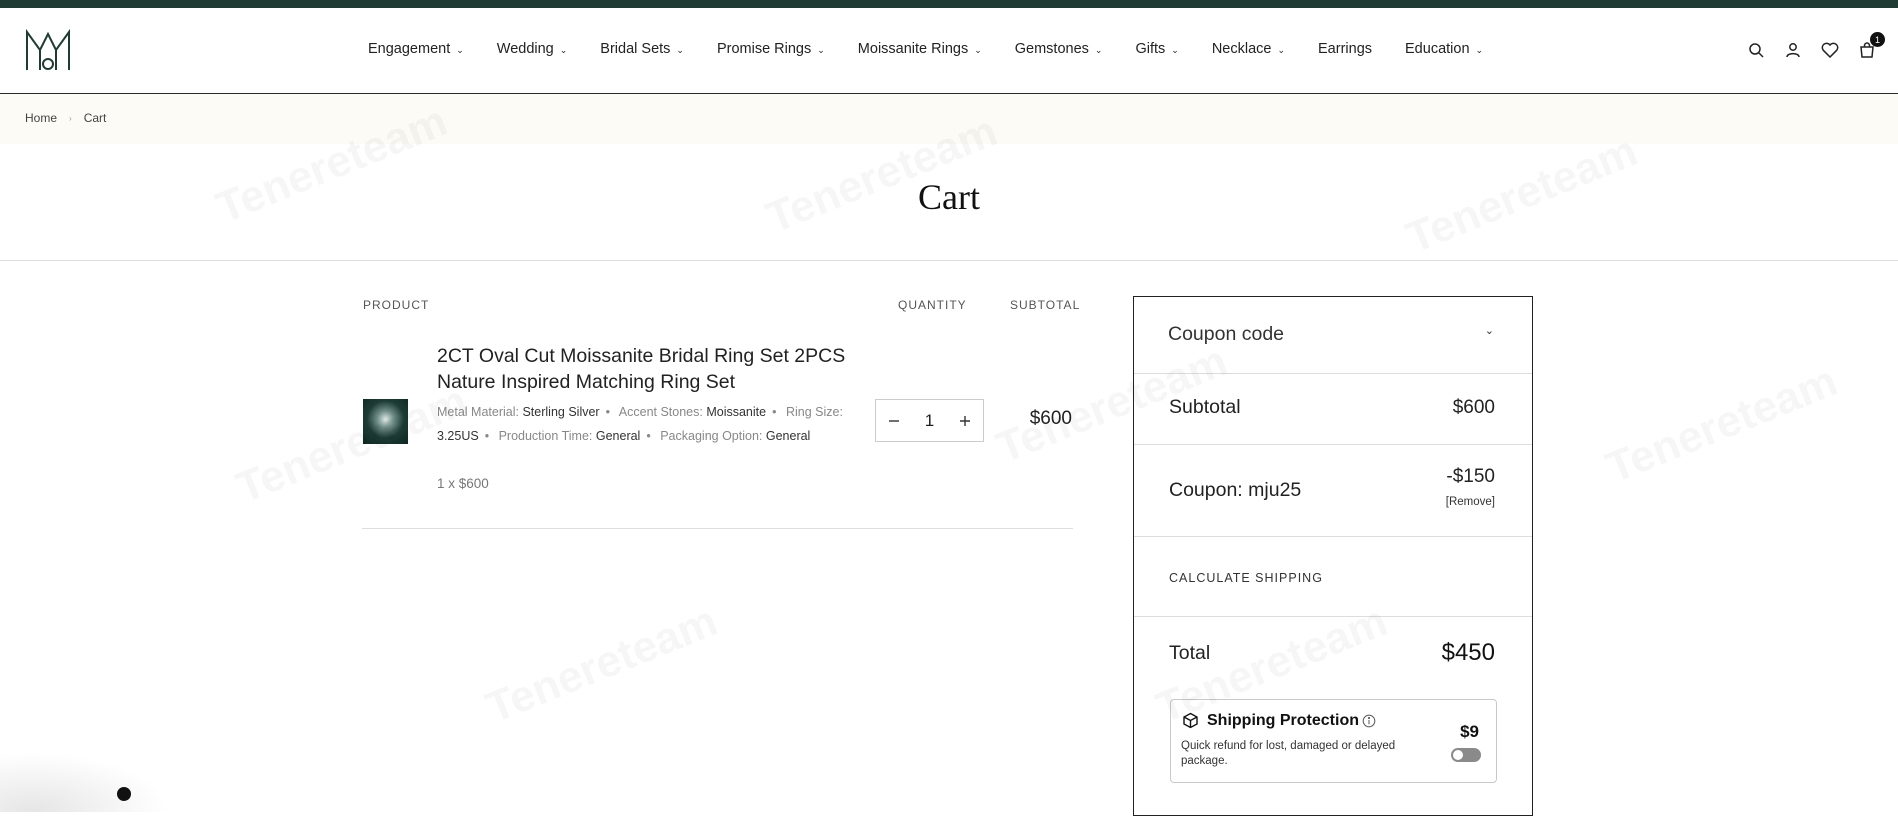 Image resolution: width=1898 pixels, height=816 pixels. I want to click on increase-quantity-button, so click(965, 420).